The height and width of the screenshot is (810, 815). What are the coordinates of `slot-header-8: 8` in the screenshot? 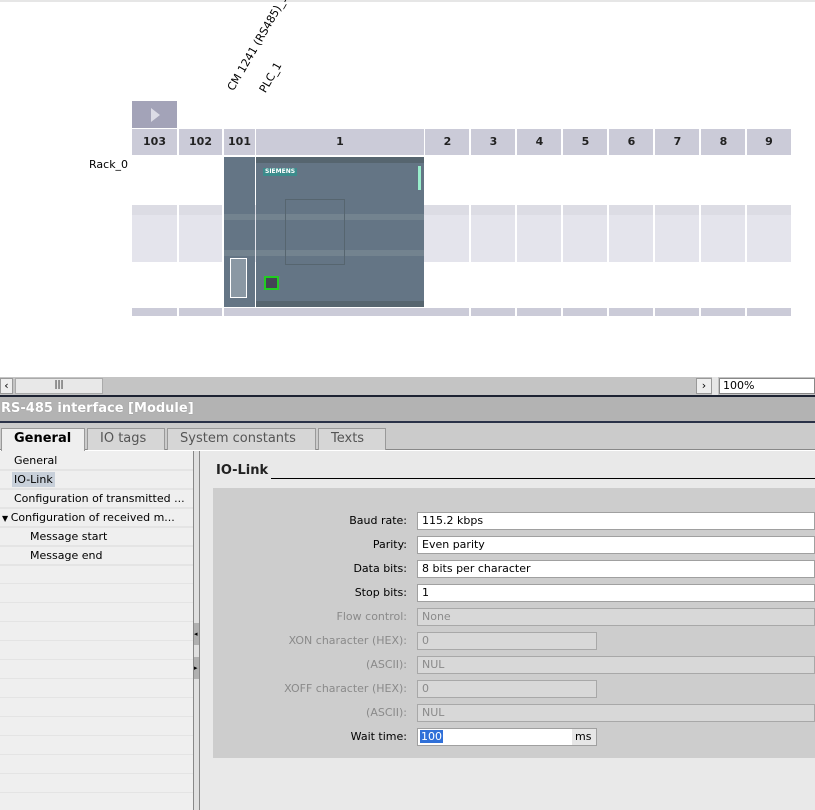 It's located at (723, 142).